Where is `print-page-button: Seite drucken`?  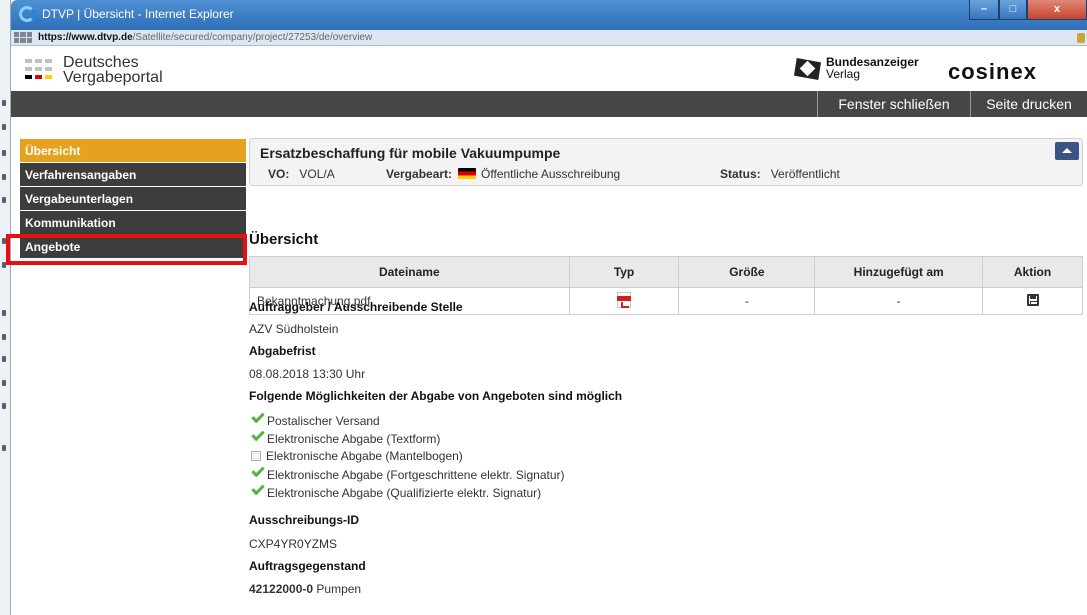
print-page-button: Seite drucken is located at coordinates (1028, 104).